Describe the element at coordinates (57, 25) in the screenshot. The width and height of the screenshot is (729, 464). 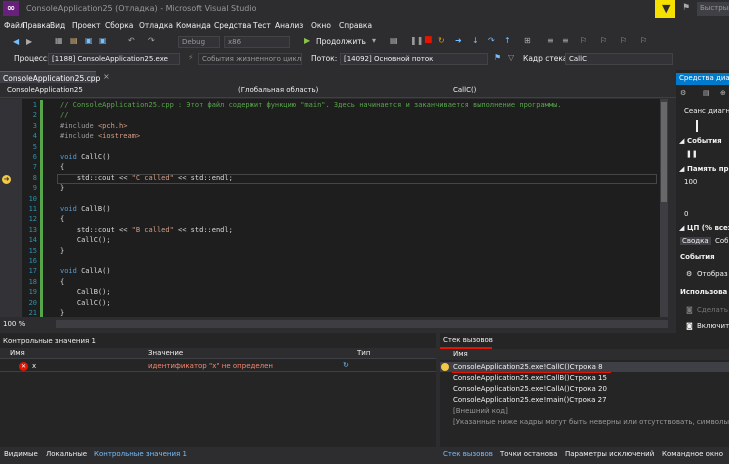
I see `menu-view: Вид` at that location.